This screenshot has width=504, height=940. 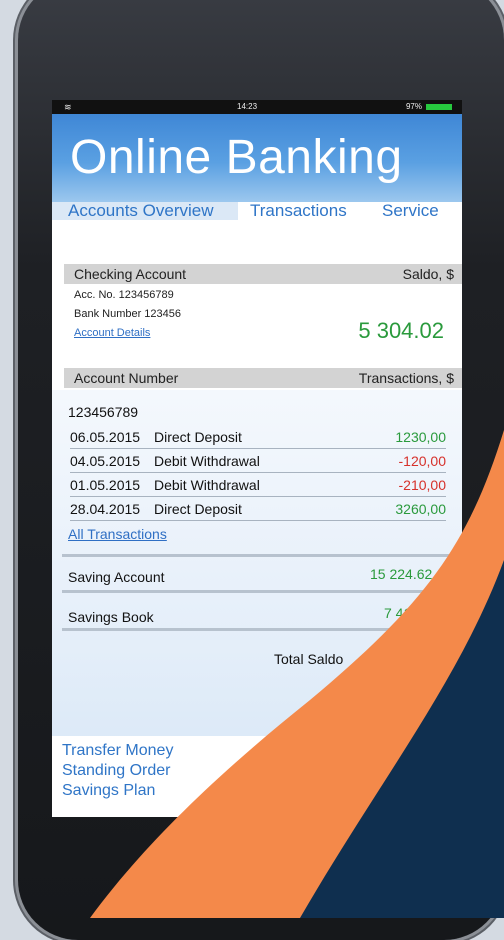 What do you see at coordinates (126, 378) in the screenshot?
I see `account-number-heading: Account Number` at bounding box center [126, 378].